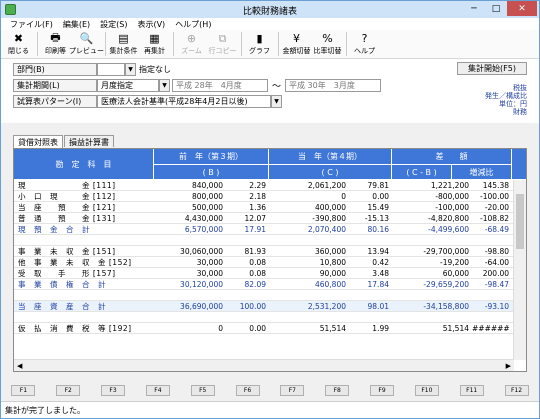 The height and width of the screenshot is (419, 540). What do you see at coordinates (191, 44) in the screenshot?
I see `toolbar-zoom-button: ⊕ ズーム` at bounding box center [191, 44].